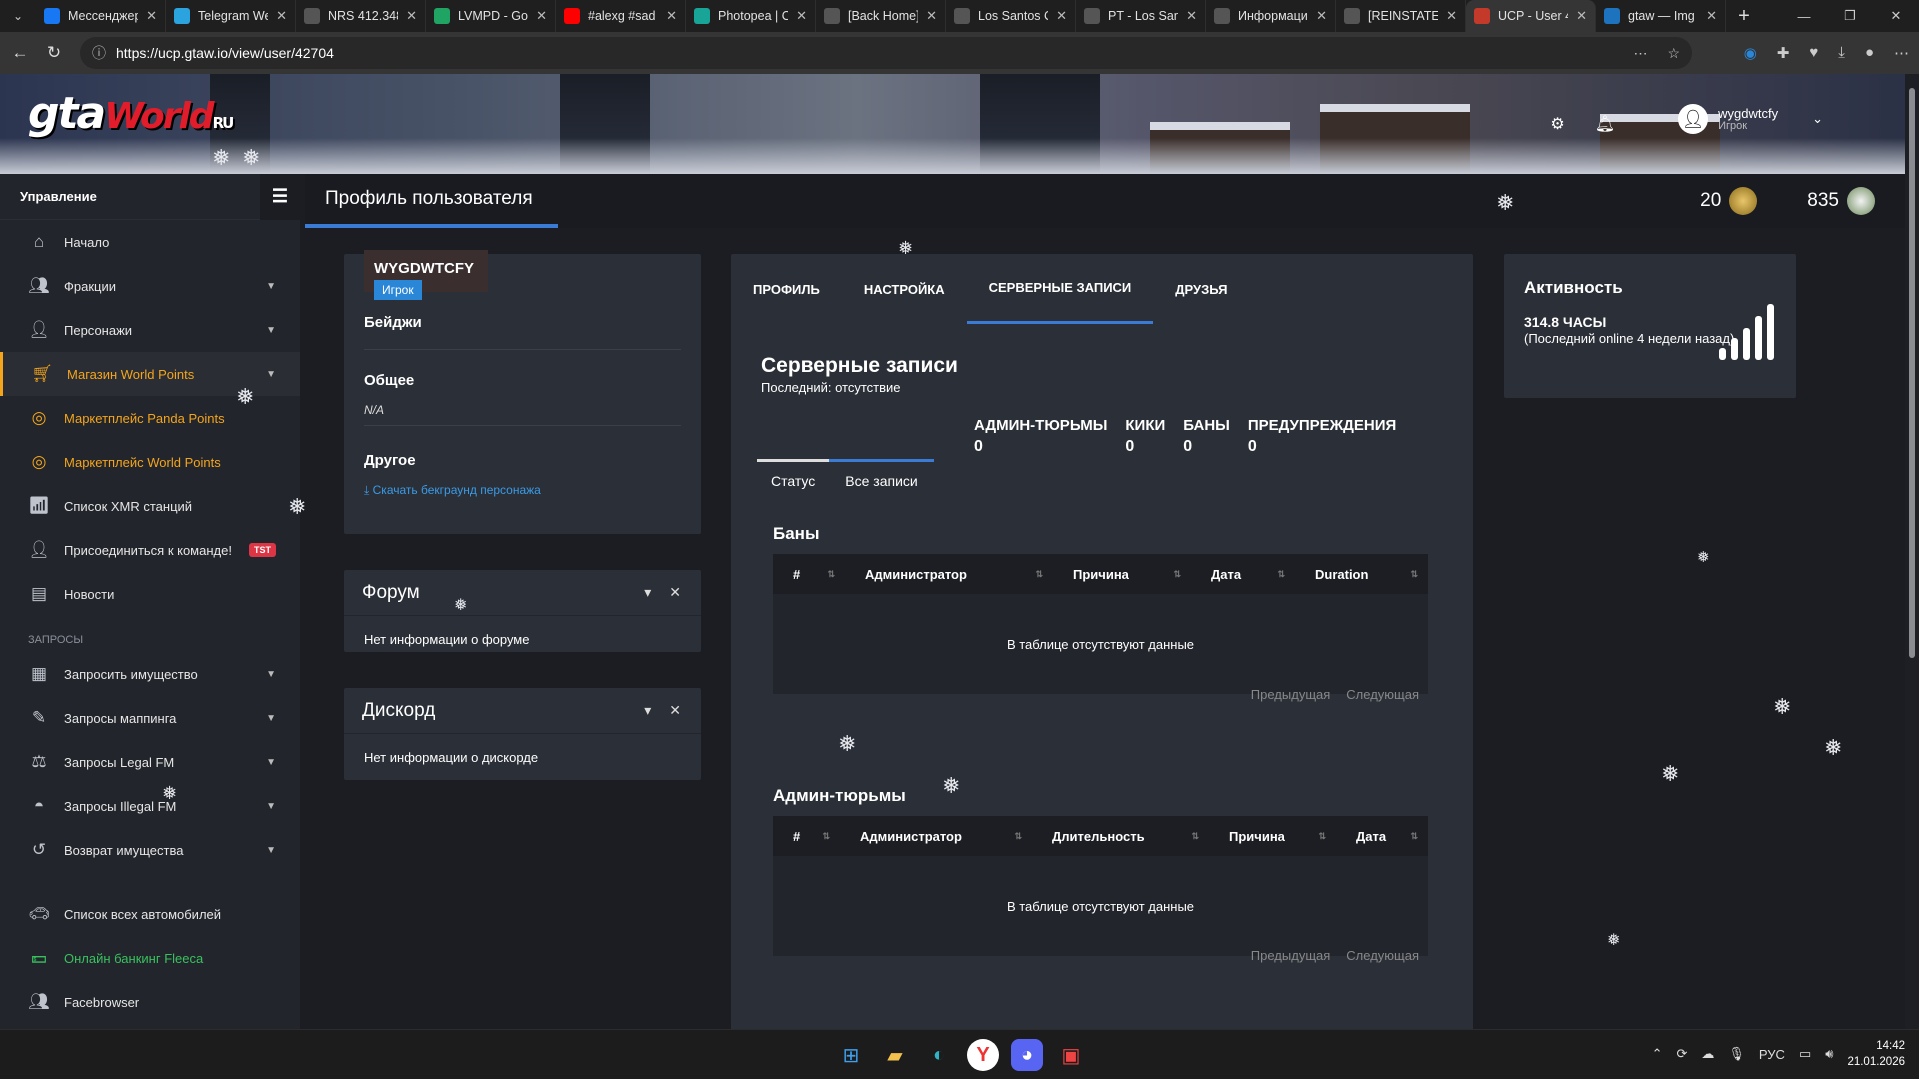 This screenshot has height=1079, width=1919. What do you see at coordinates (1901, 53) in the screenshot?
I see `settings-dots-icon: ⋯` at bounding box center [1901, 53].